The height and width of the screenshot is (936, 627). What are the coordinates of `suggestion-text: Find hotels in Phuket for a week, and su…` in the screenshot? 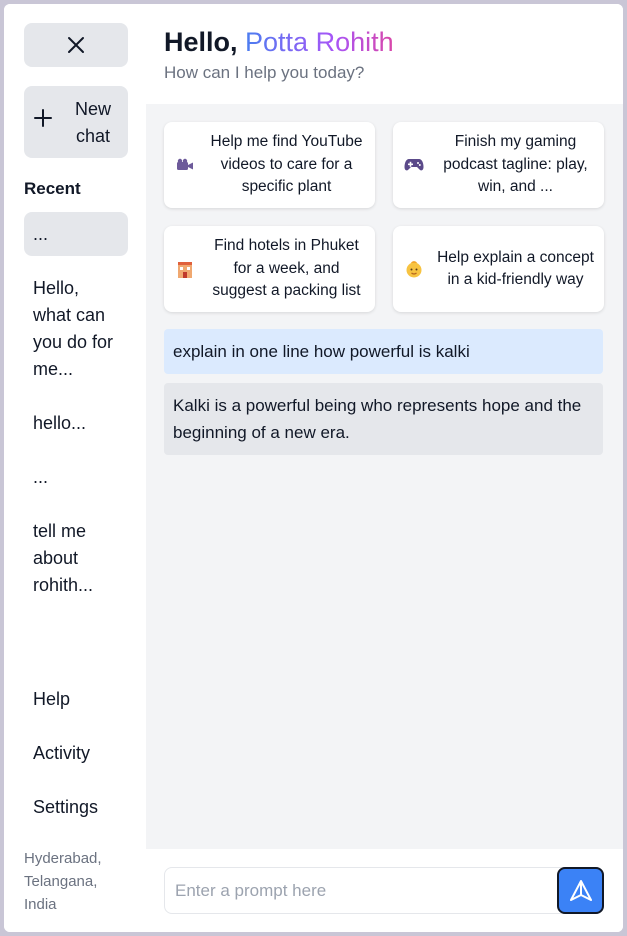 It's located at (286, 268).